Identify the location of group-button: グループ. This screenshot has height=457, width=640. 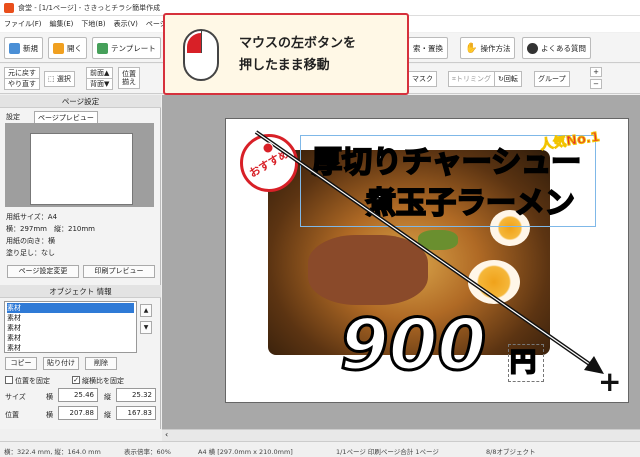
(552, 79).